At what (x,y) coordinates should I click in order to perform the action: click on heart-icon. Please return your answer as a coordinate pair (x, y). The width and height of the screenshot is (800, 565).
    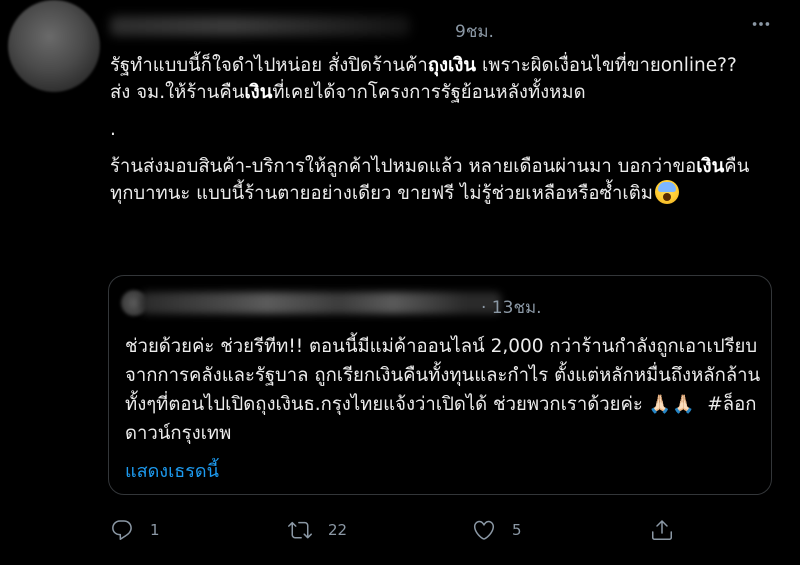
    Looking at the image, I should click on (484, 530).